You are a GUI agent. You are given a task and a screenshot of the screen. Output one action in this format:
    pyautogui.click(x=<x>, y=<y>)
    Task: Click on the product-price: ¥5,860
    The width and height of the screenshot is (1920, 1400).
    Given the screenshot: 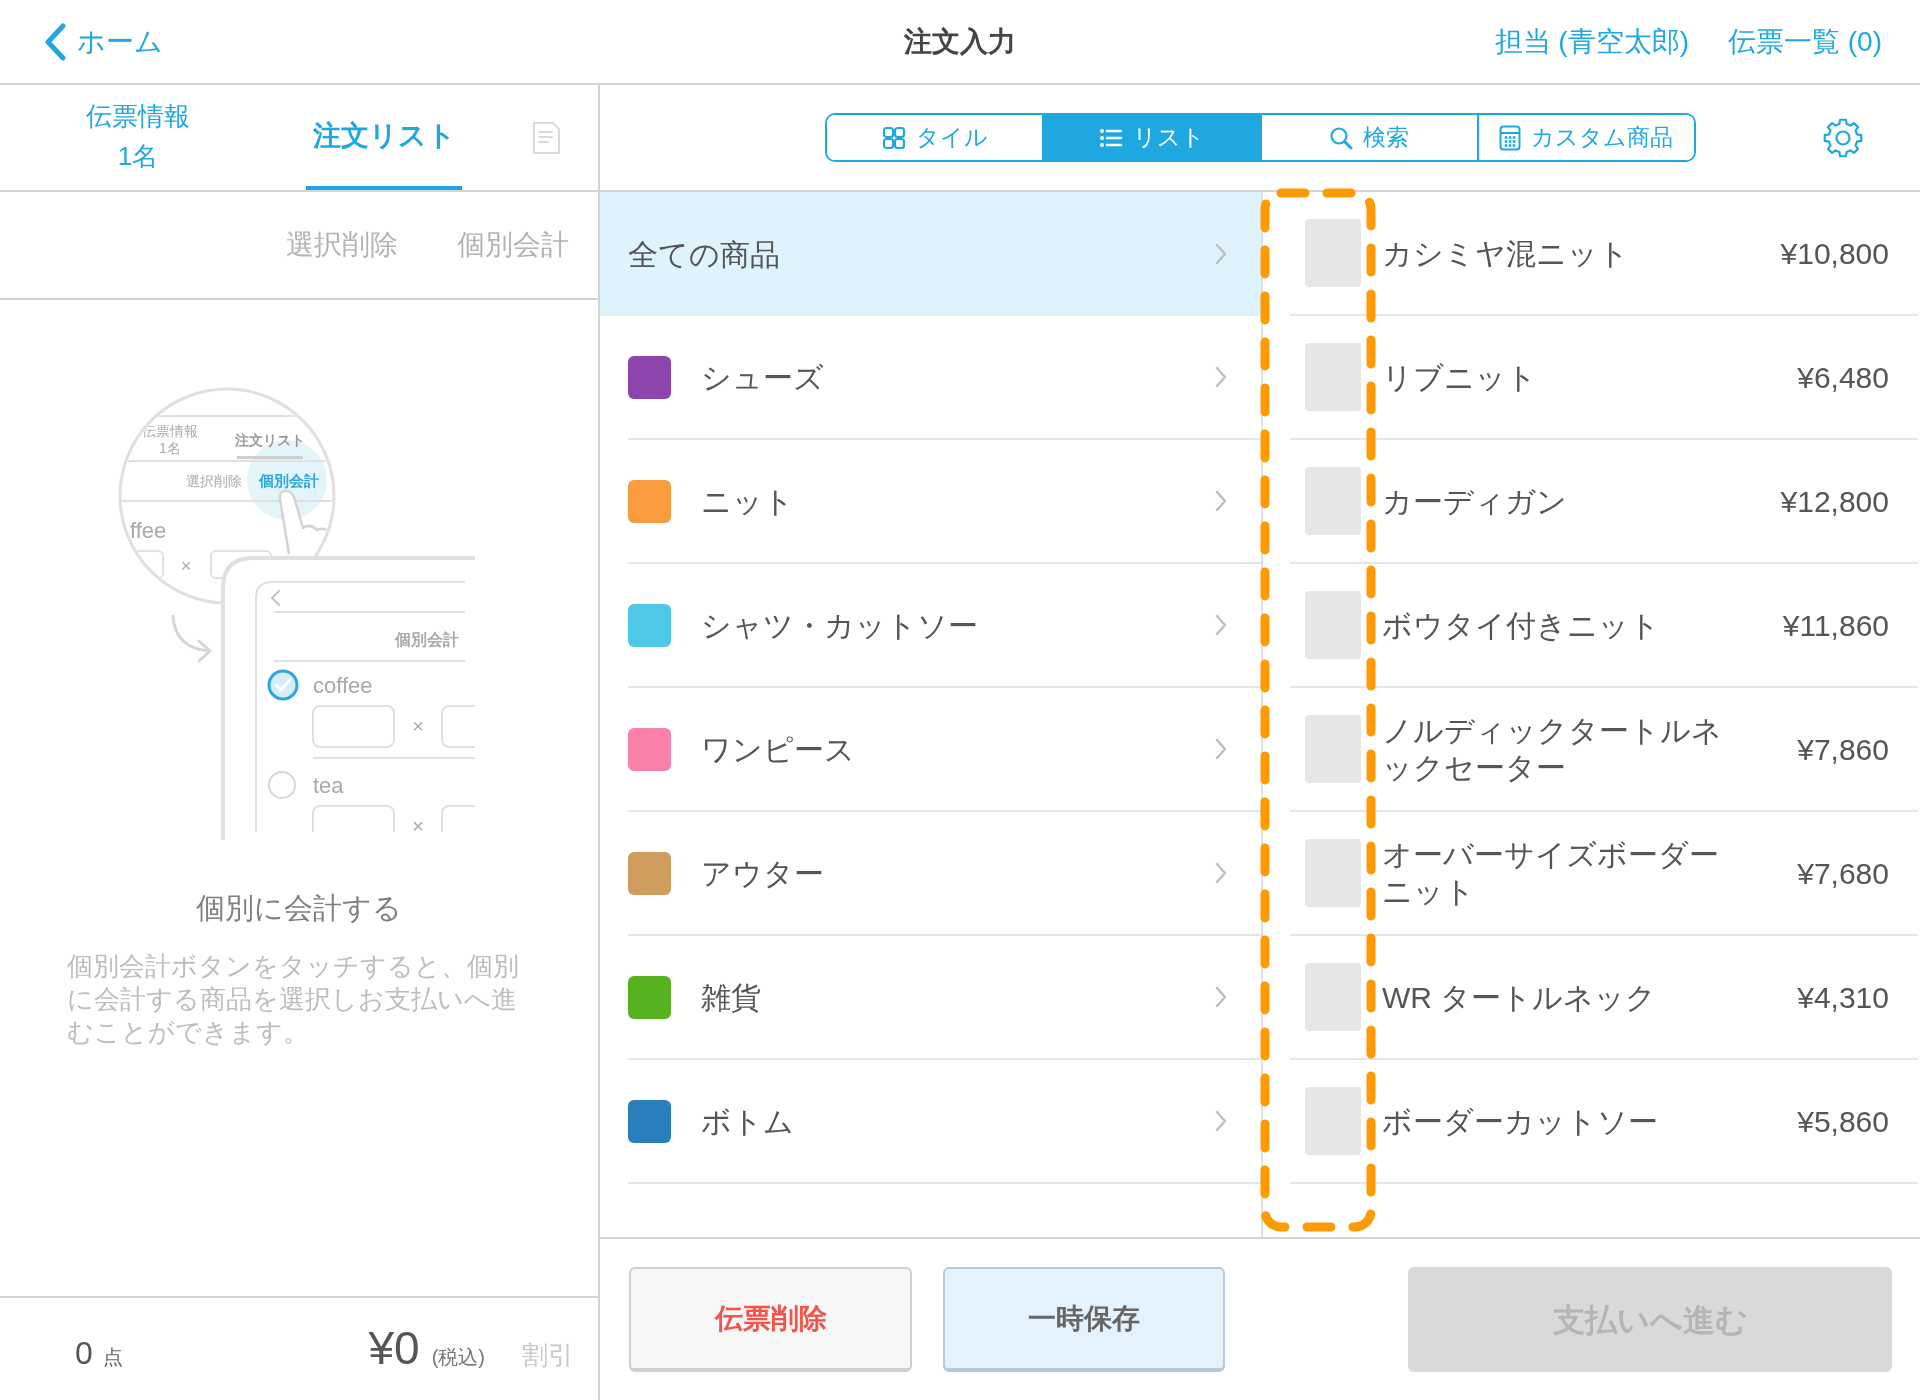 What is the action you would take?
    pyautogui.click(x=1843, y=1121)
    